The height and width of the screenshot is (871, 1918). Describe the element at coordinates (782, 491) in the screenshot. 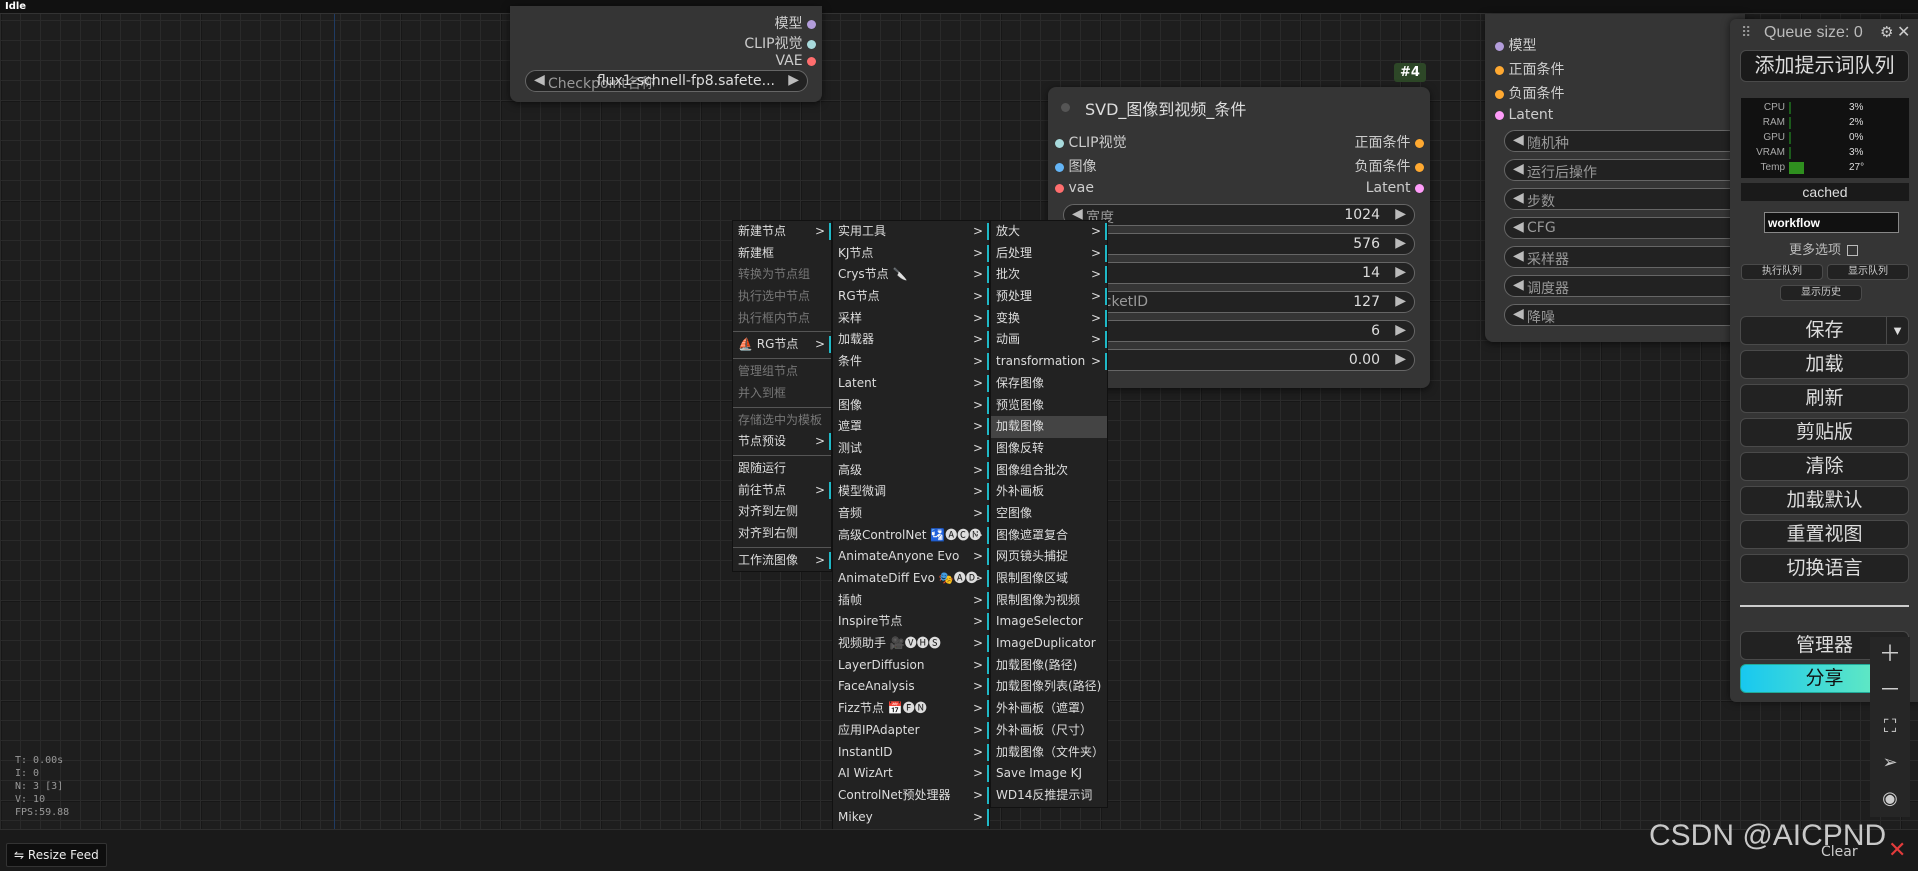

I see `menu-item: 前往节点 >` at that location.